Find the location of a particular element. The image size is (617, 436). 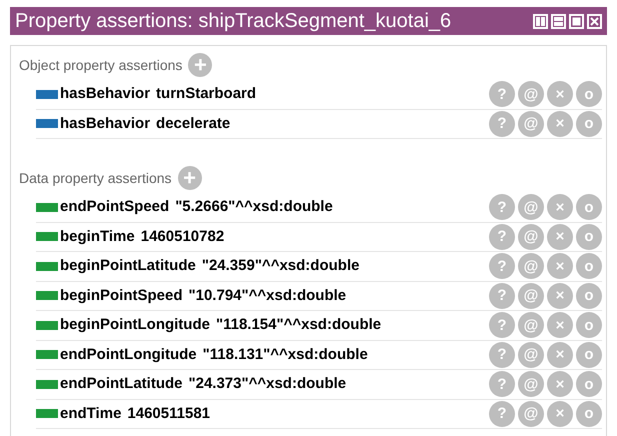

property-name: endTime is located at coordinates (91, 414).